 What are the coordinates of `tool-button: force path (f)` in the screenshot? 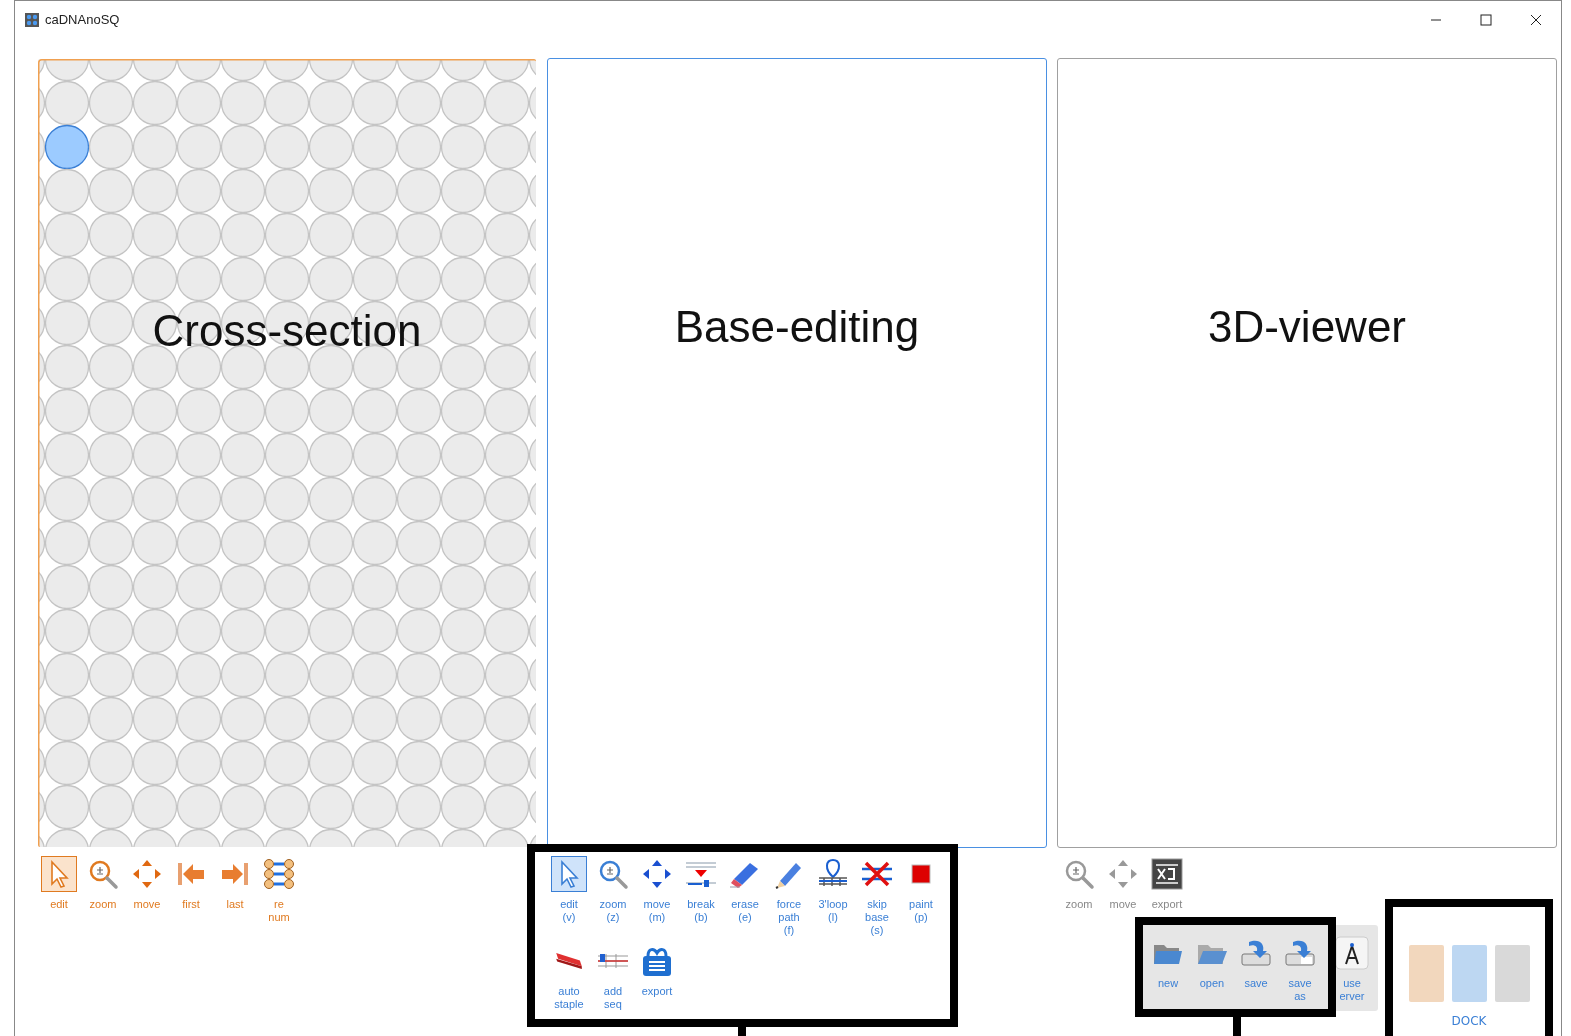 It's located at (789, 896).